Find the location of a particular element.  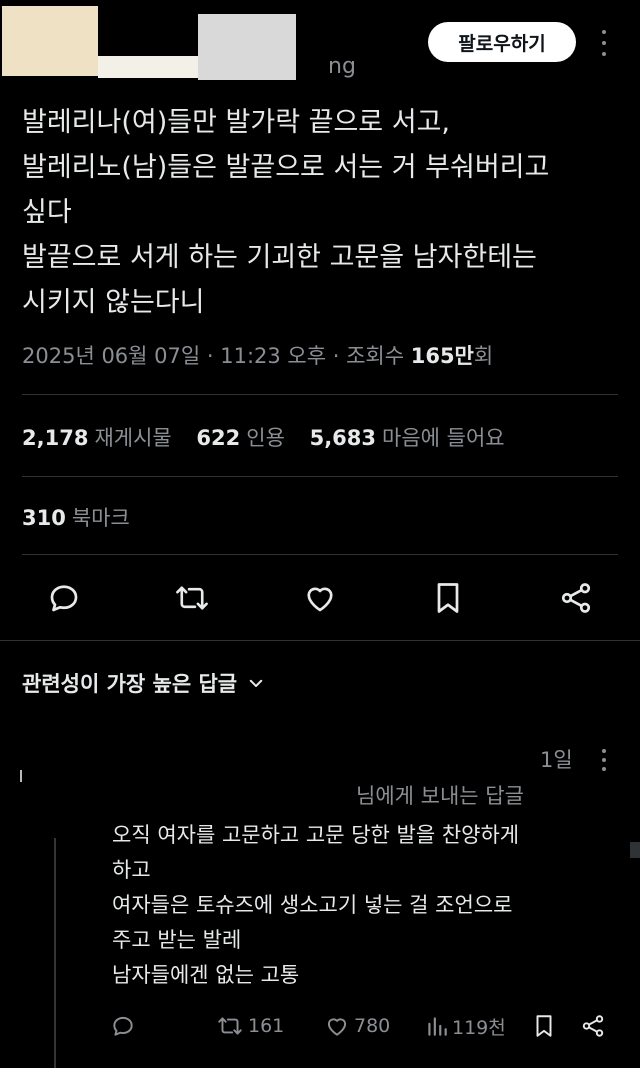

reply-reply-button is located at coordinates (123, 1026).